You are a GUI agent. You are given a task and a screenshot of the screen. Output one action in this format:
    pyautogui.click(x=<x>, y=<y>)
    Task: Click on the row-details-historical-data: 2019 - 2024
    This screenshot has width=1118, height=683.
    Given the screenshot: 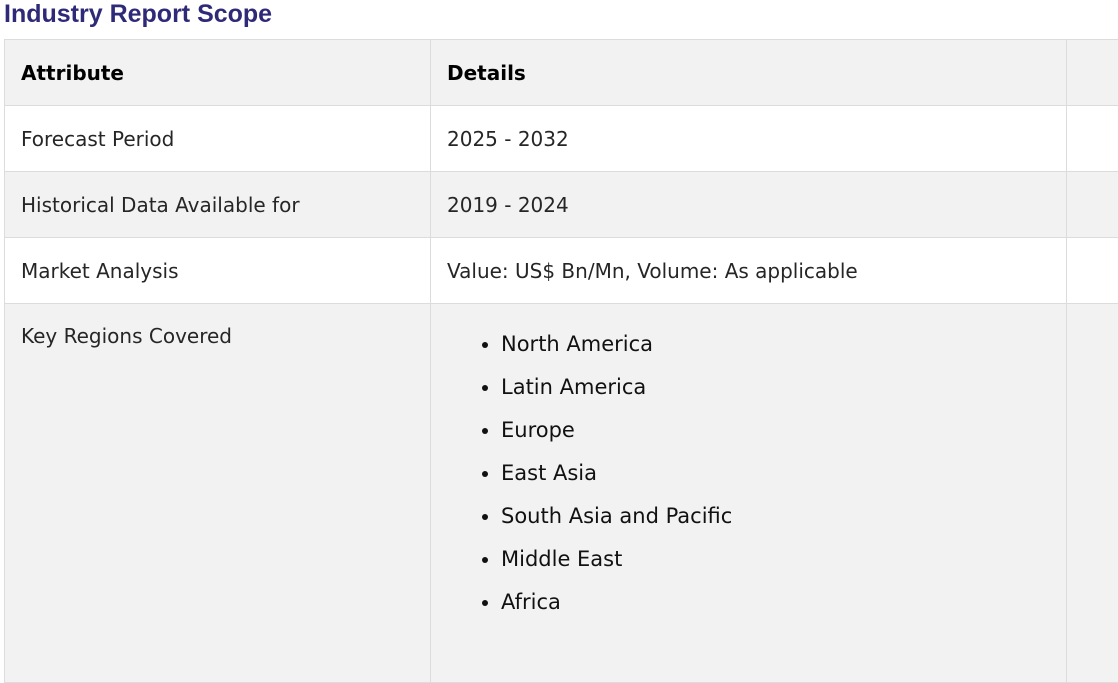 What is the action you would take?
    pyautogui.click(x=749, y=205)
    